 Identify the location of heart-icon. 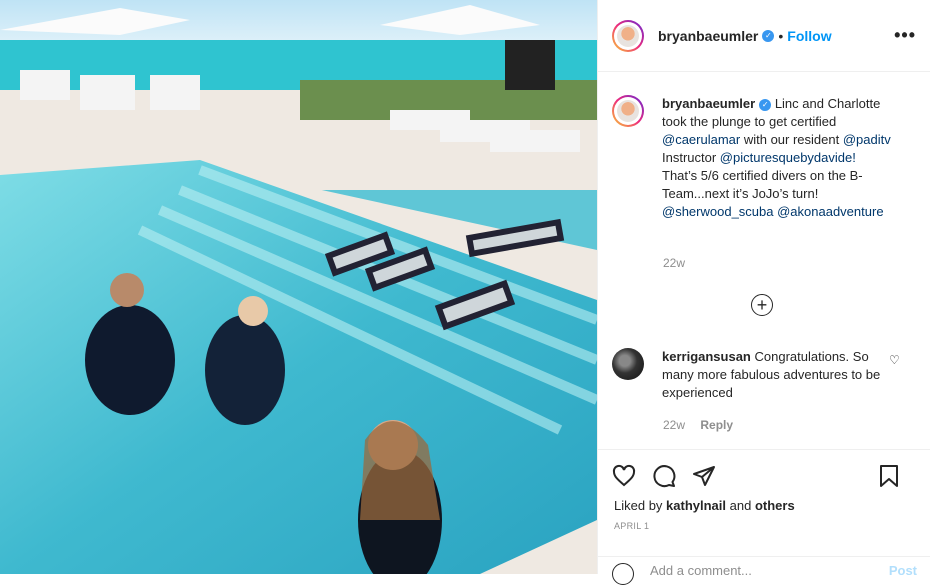
(624, 476).